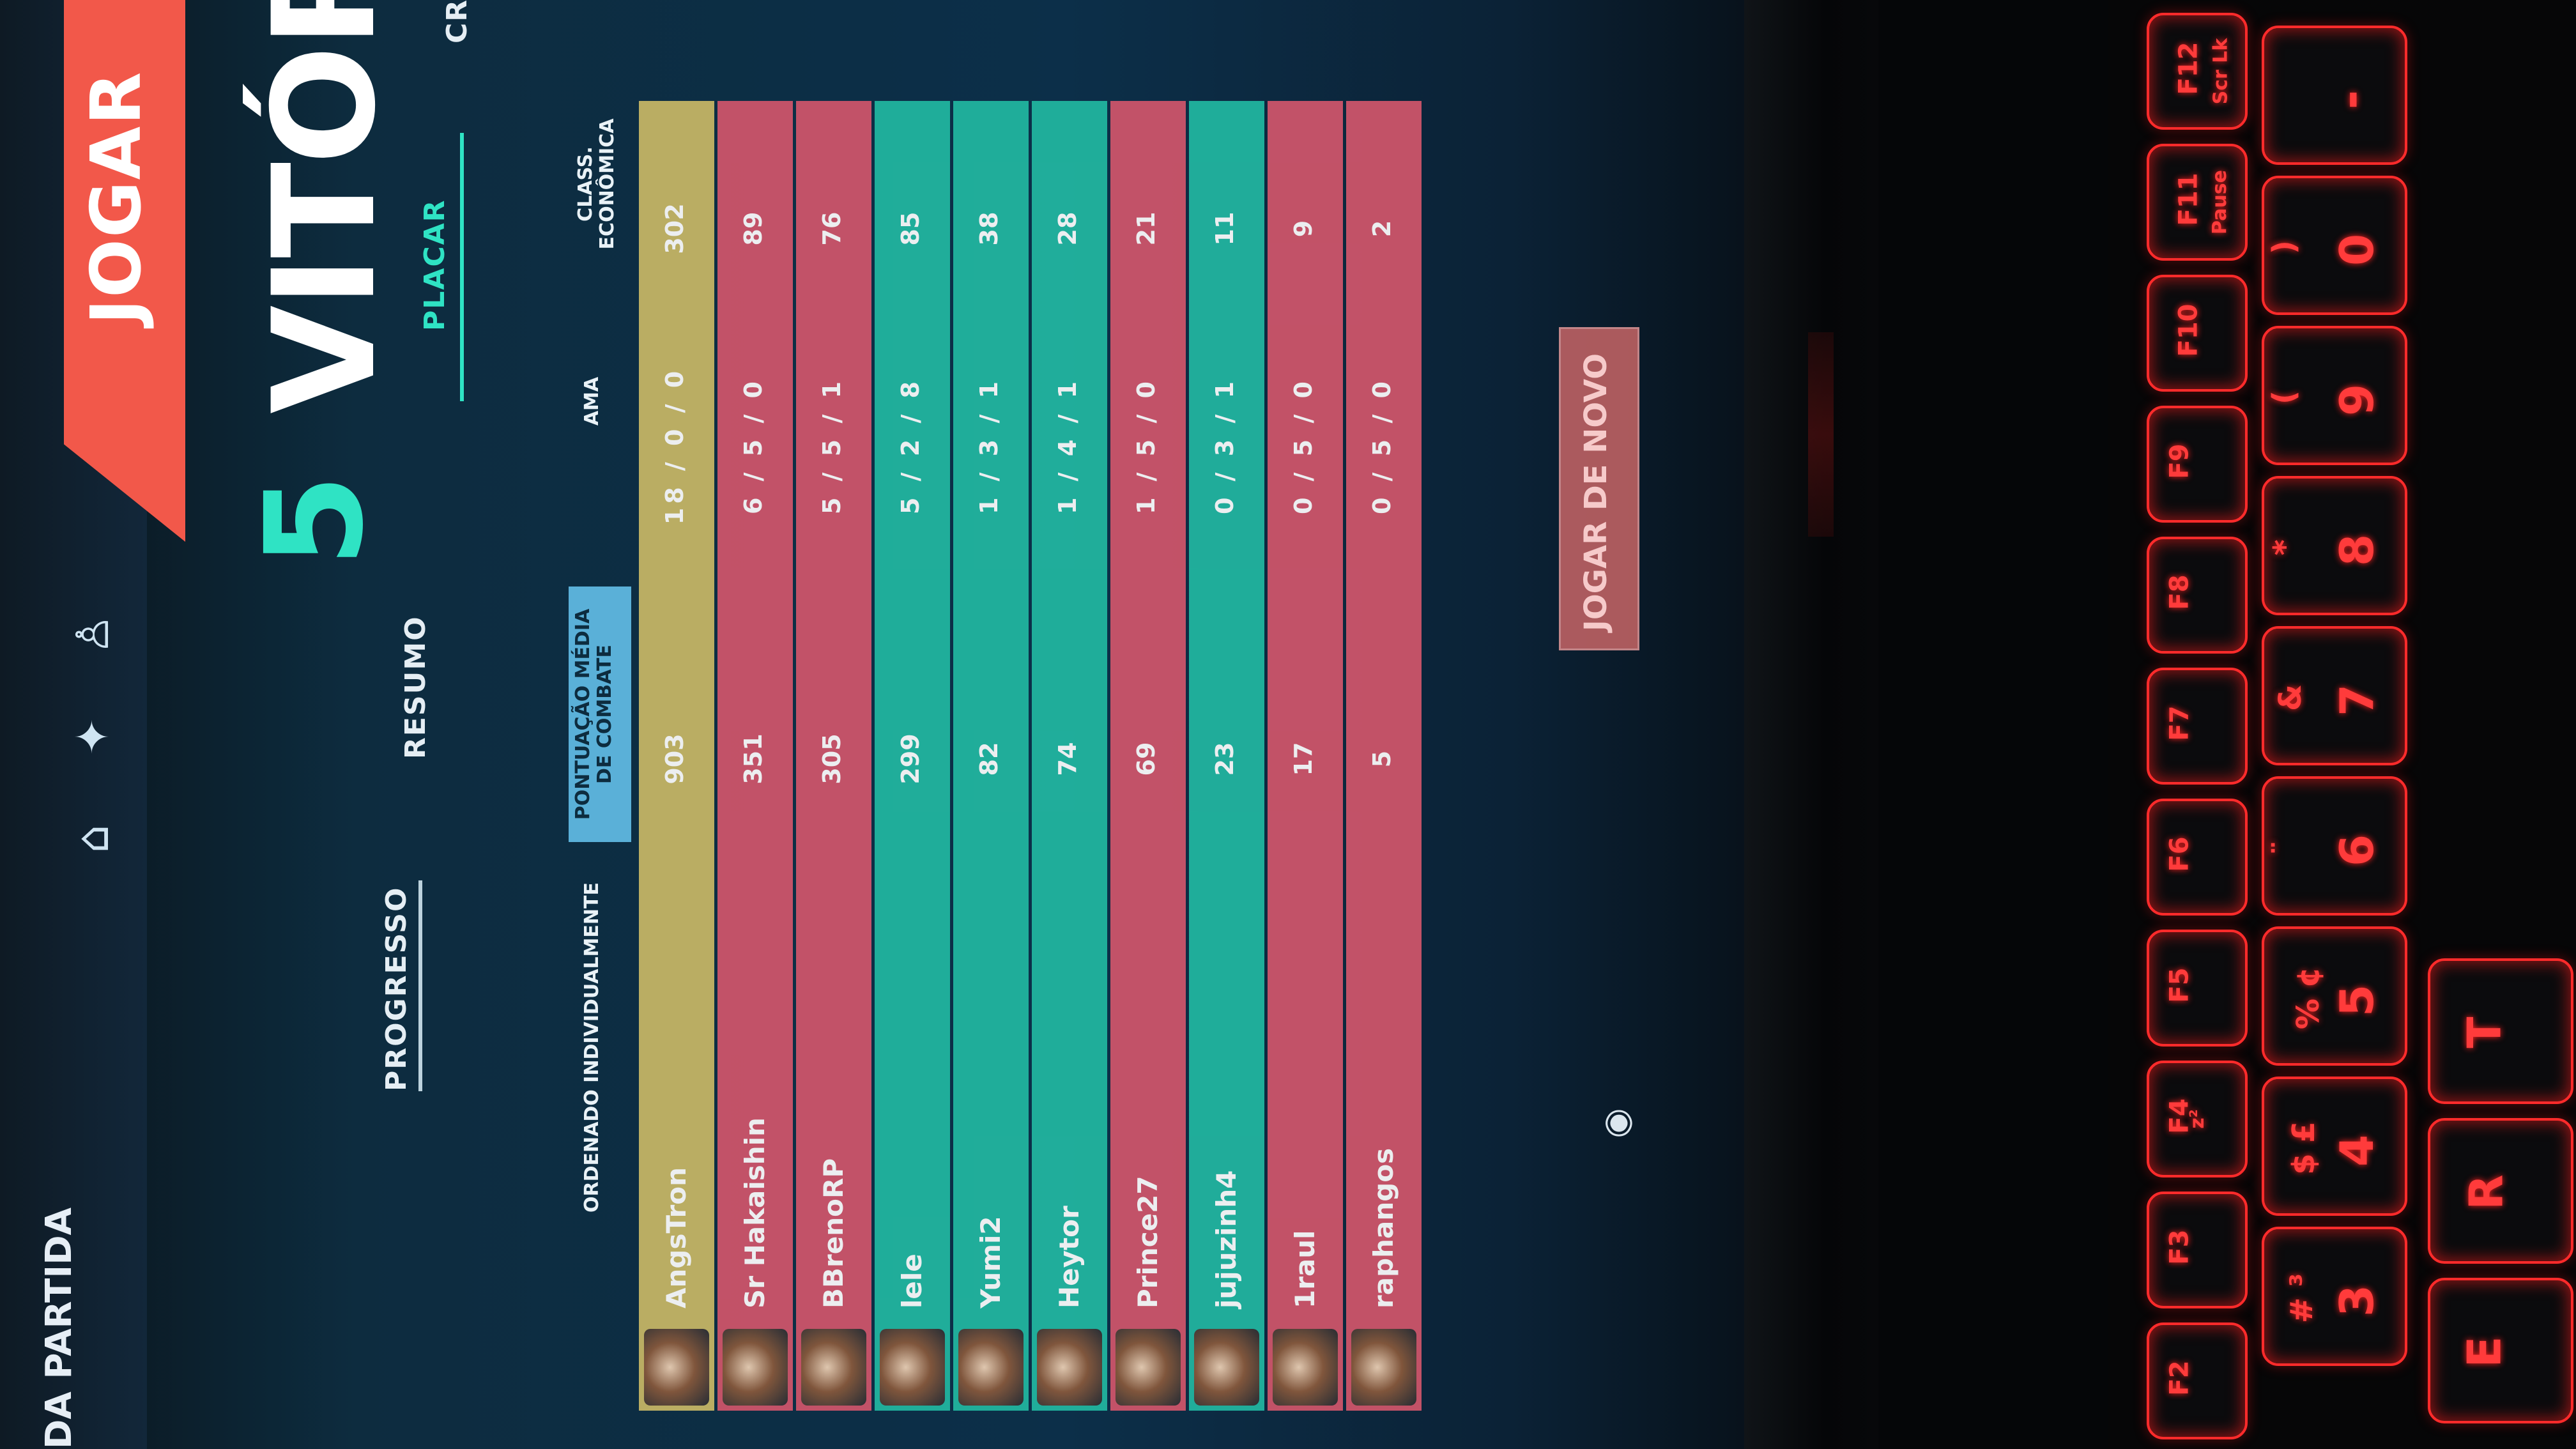 The image size is (2576, 1449). I want to click on table-row: jujuzinh4 23 0 / 3 / 1 11, so click(1226, 756).